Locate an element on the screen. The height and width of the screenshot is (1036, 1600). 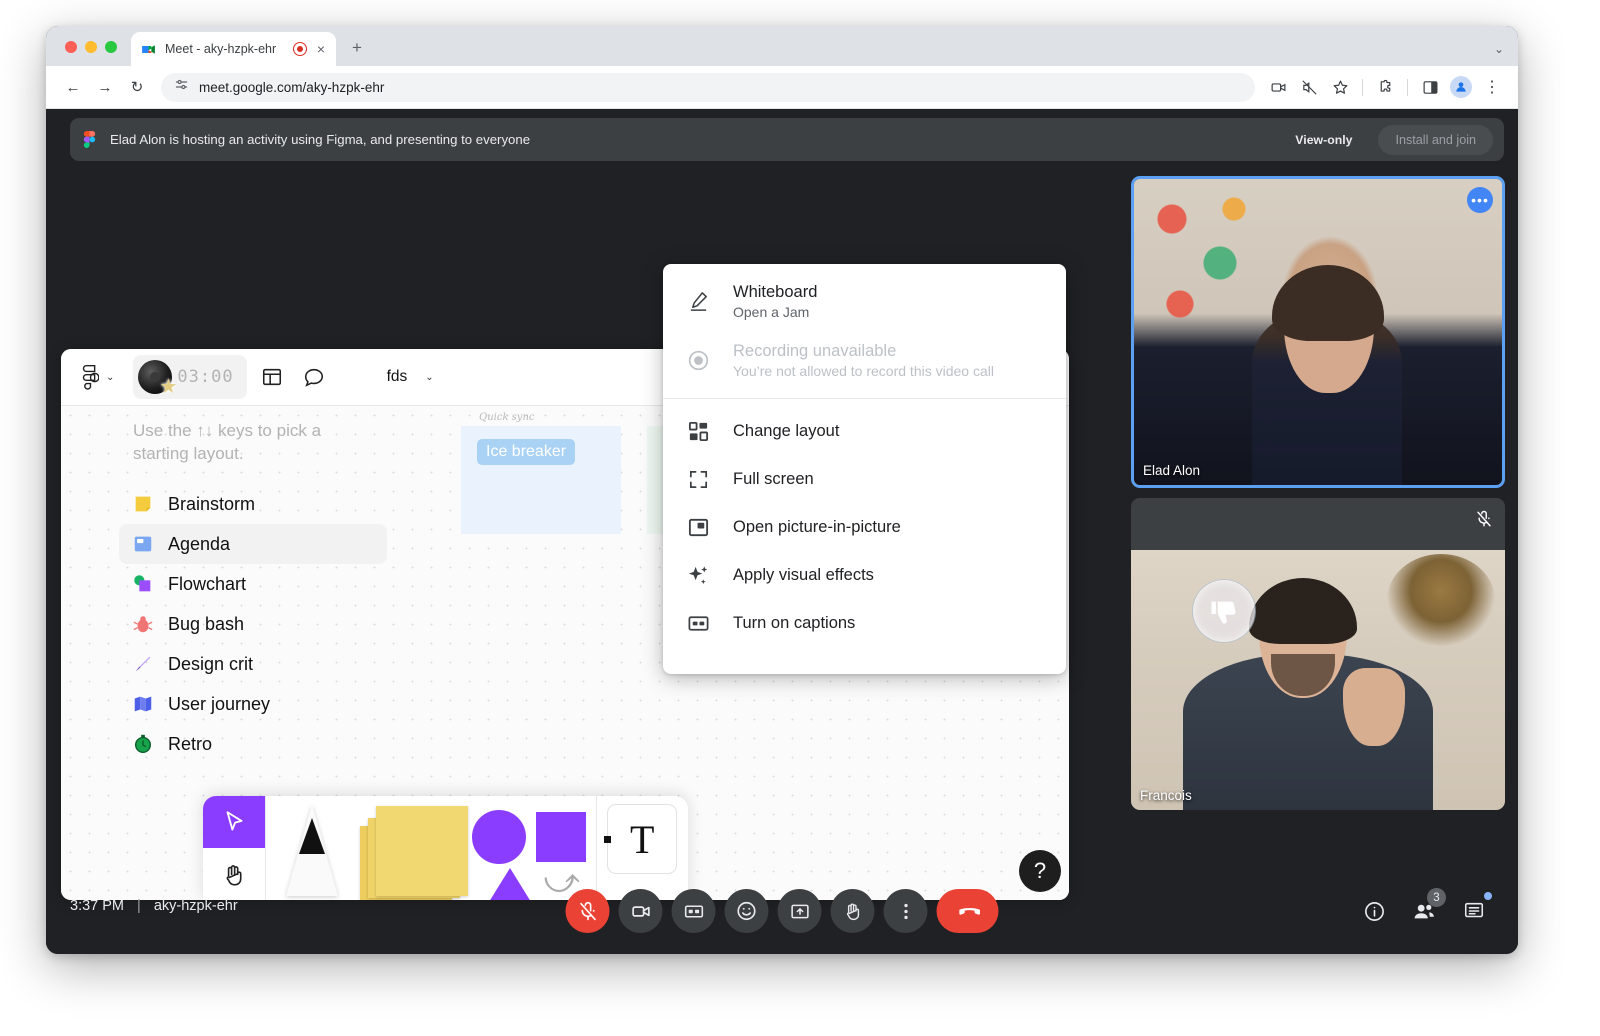
tile-more-options-button: ••• is located at coordinates (1480, 200).